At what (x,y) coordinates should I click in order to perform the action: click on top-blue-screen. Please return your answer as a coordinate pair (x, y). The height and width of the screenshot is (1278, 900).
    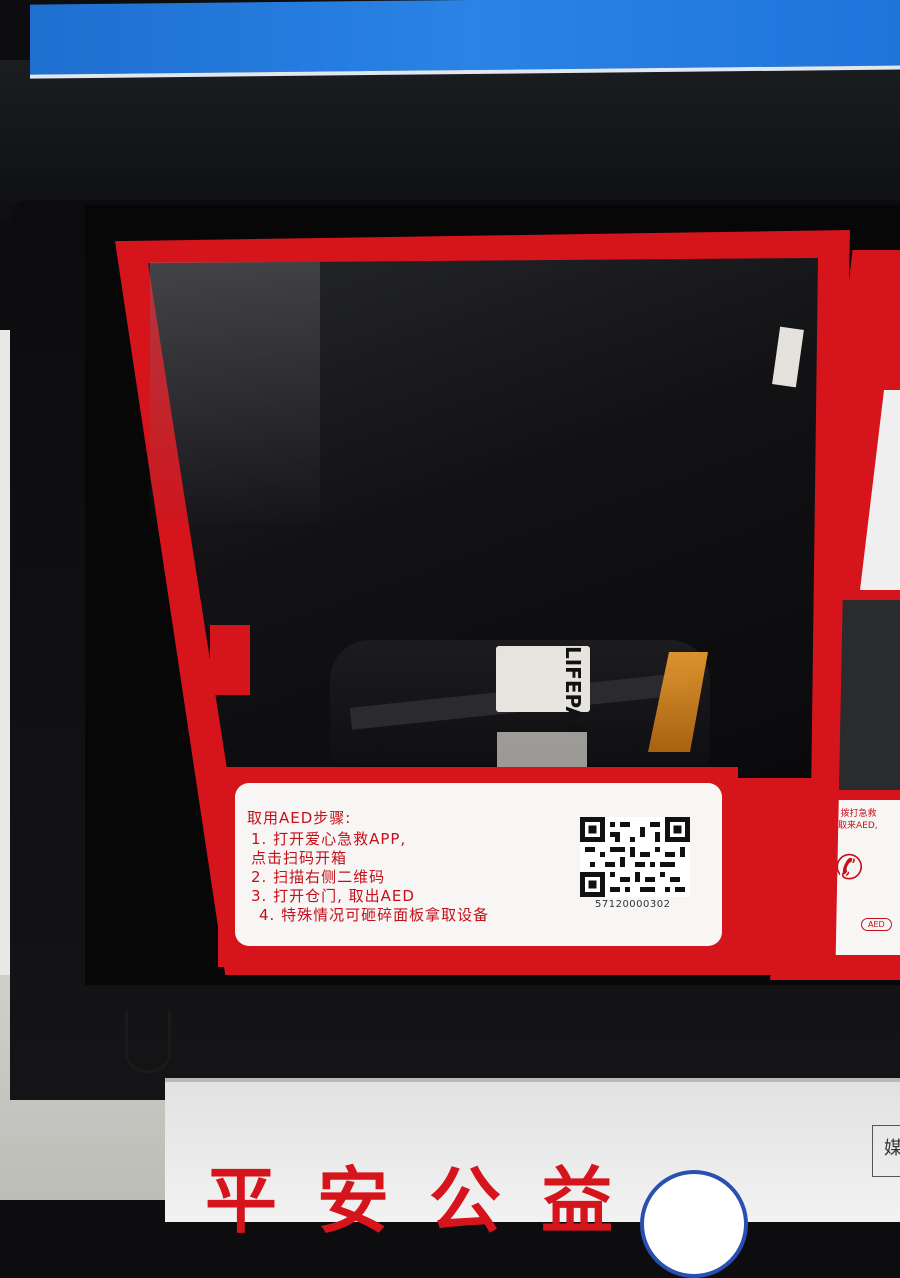
    Looking at the image, I should click on (465, 39).